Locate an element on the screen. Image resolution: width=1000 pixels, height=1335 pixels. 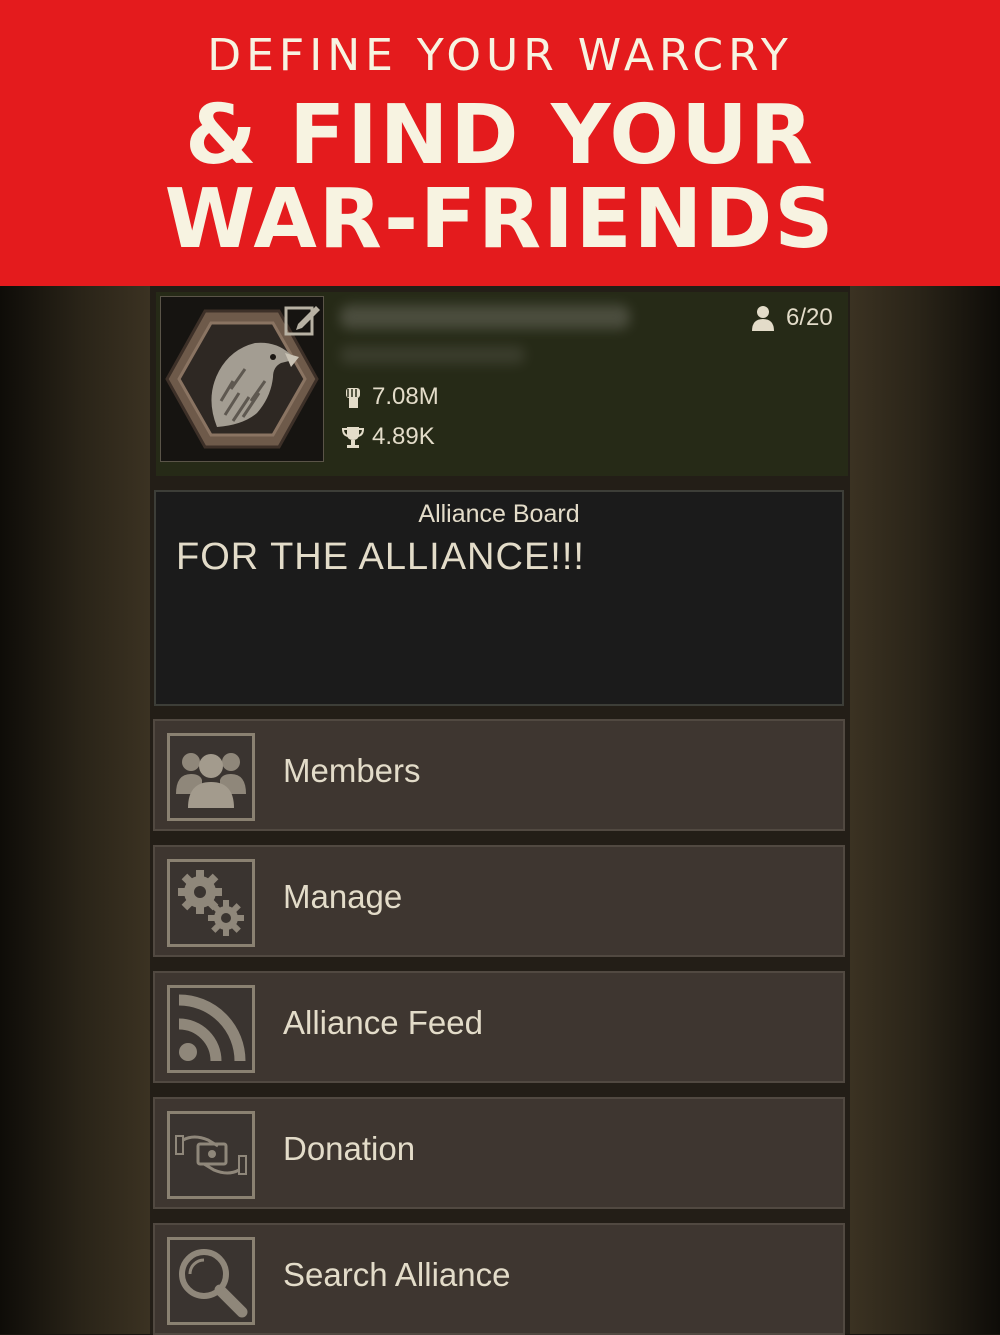
manage-button: Manage is located at coordinates (499, 901).